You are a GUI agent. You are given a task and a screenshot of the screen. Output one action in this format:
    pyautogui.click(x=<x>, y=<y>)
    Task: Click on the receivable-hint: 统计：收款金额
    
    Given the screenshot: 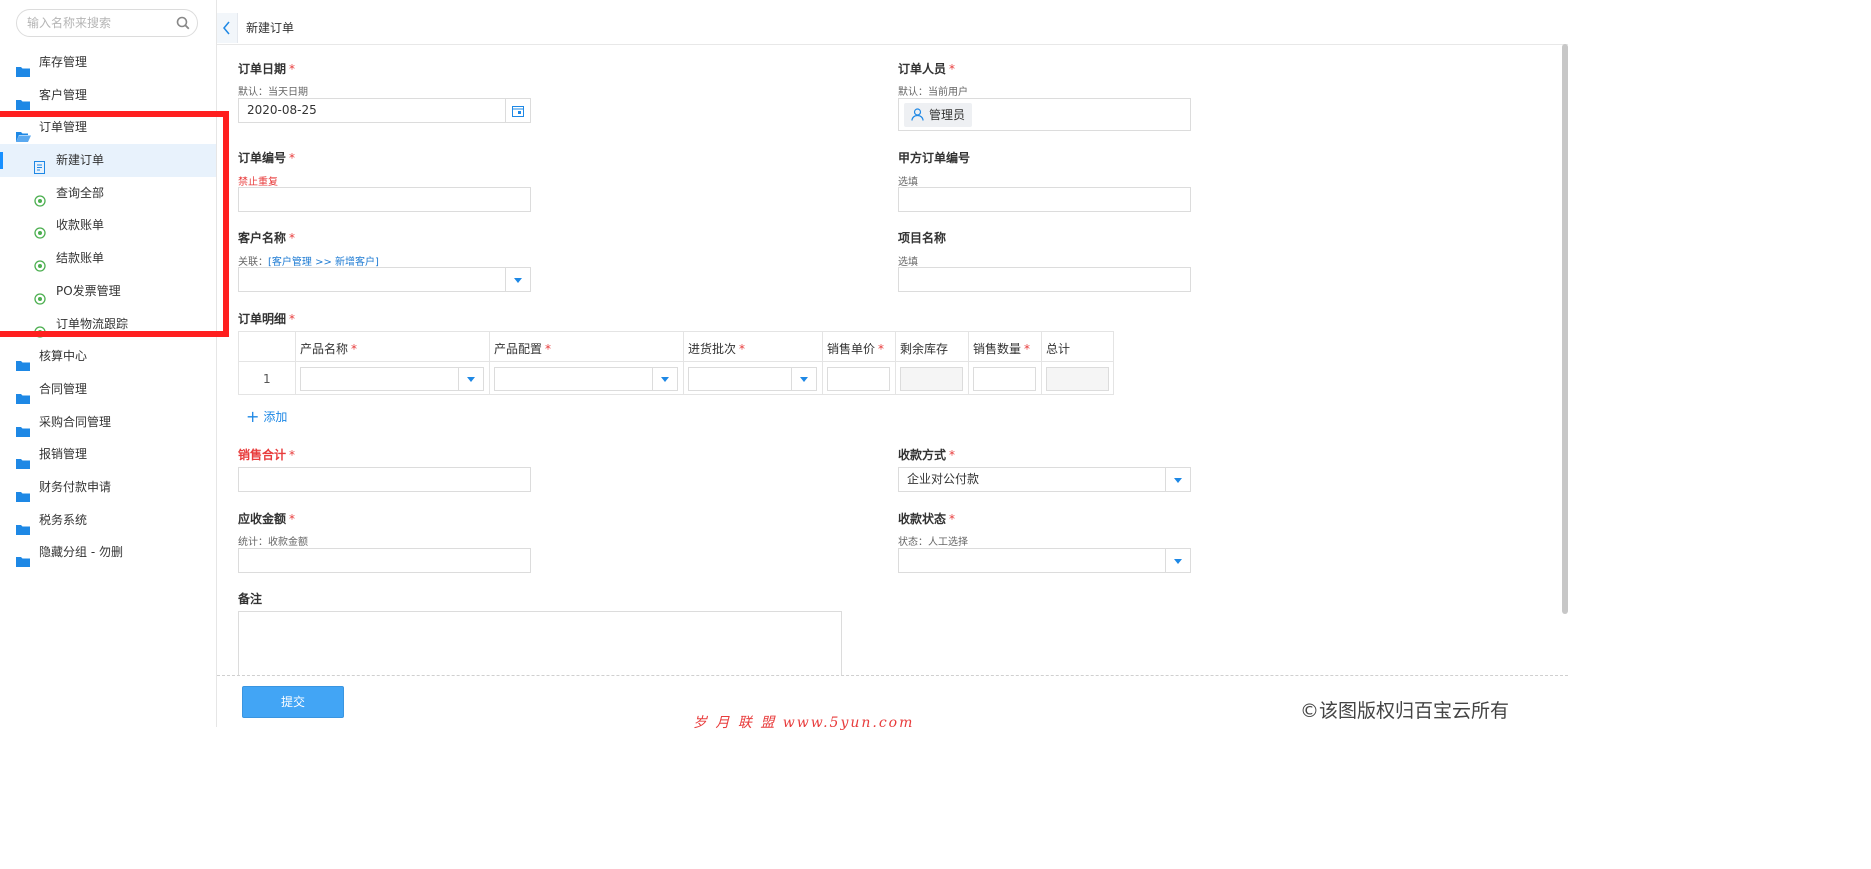 What is the action you would take?
    pyautogui.click(x=273, y=542)
    